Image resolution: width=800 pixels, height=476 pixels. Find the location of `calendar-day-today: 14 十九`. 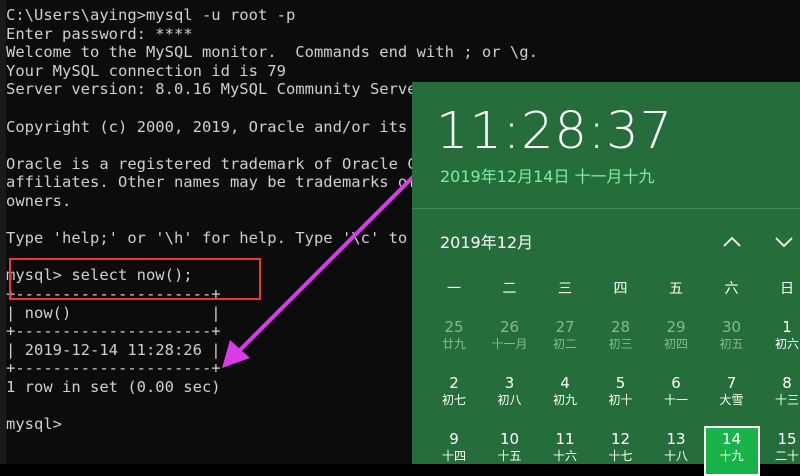

calendar-day-today: 14 十九 is located at coordinates (731, 451).